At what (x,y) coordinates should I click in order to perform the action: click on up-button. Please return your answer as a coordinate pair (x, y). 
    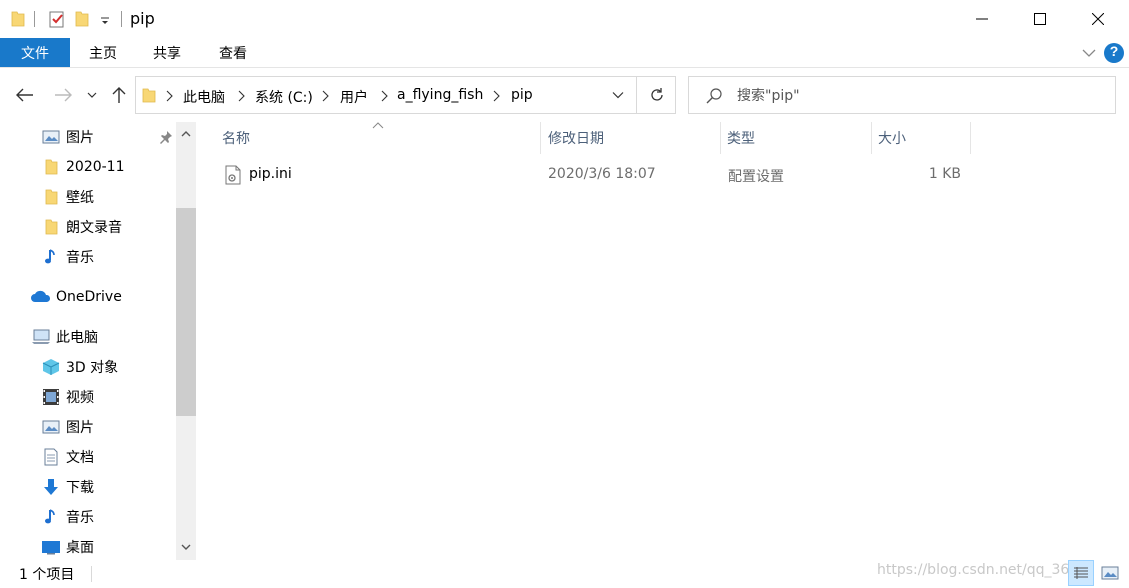
    Looking at the image, I should click on (119, 95).